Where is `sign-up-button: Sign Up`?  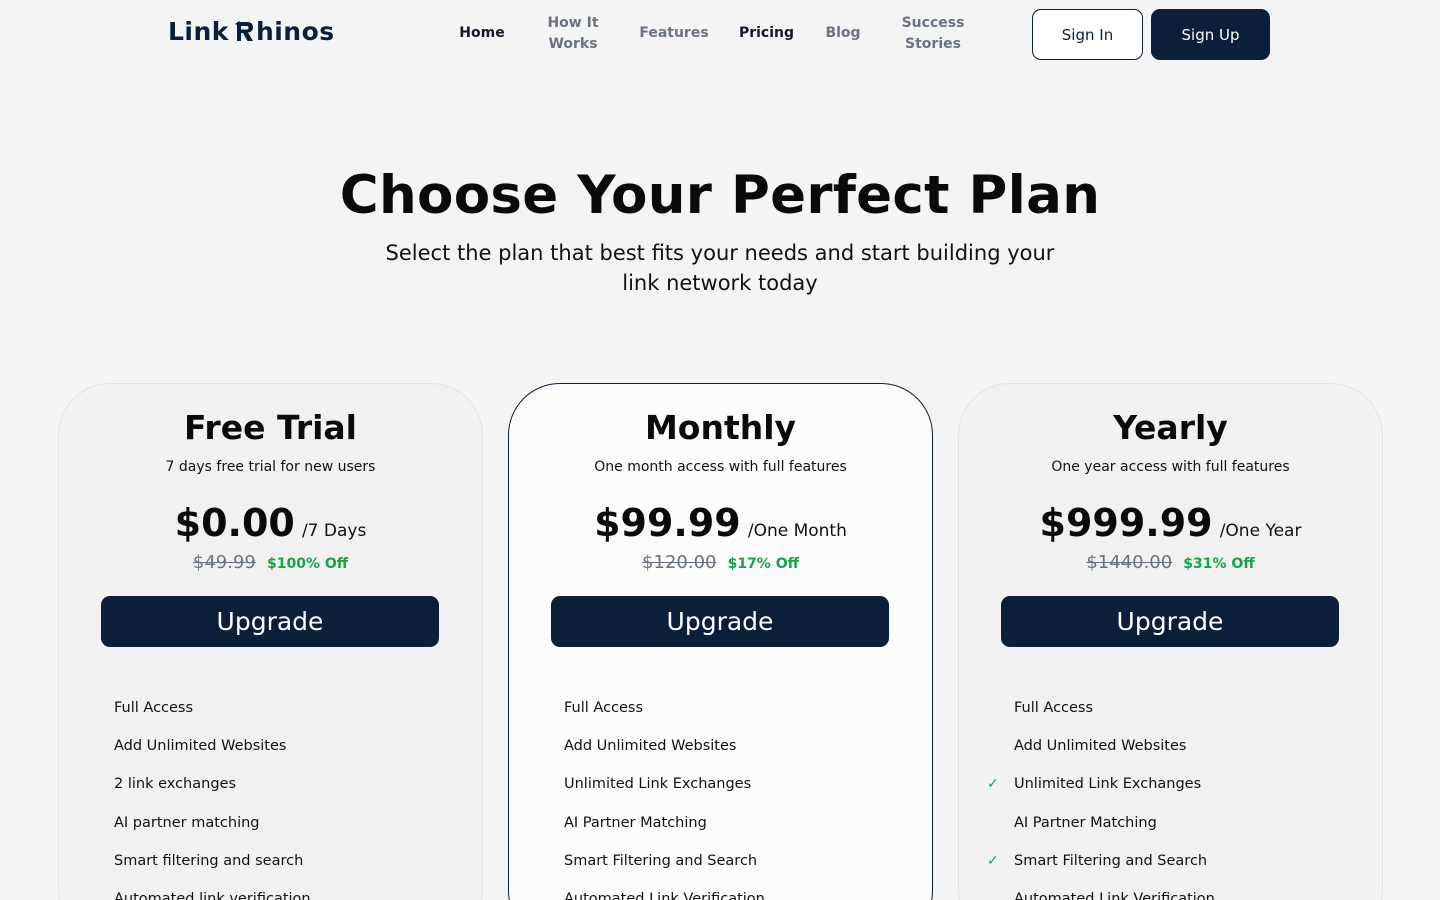
sign-up-button: Sign Up is located at coordinates (1210, 34).